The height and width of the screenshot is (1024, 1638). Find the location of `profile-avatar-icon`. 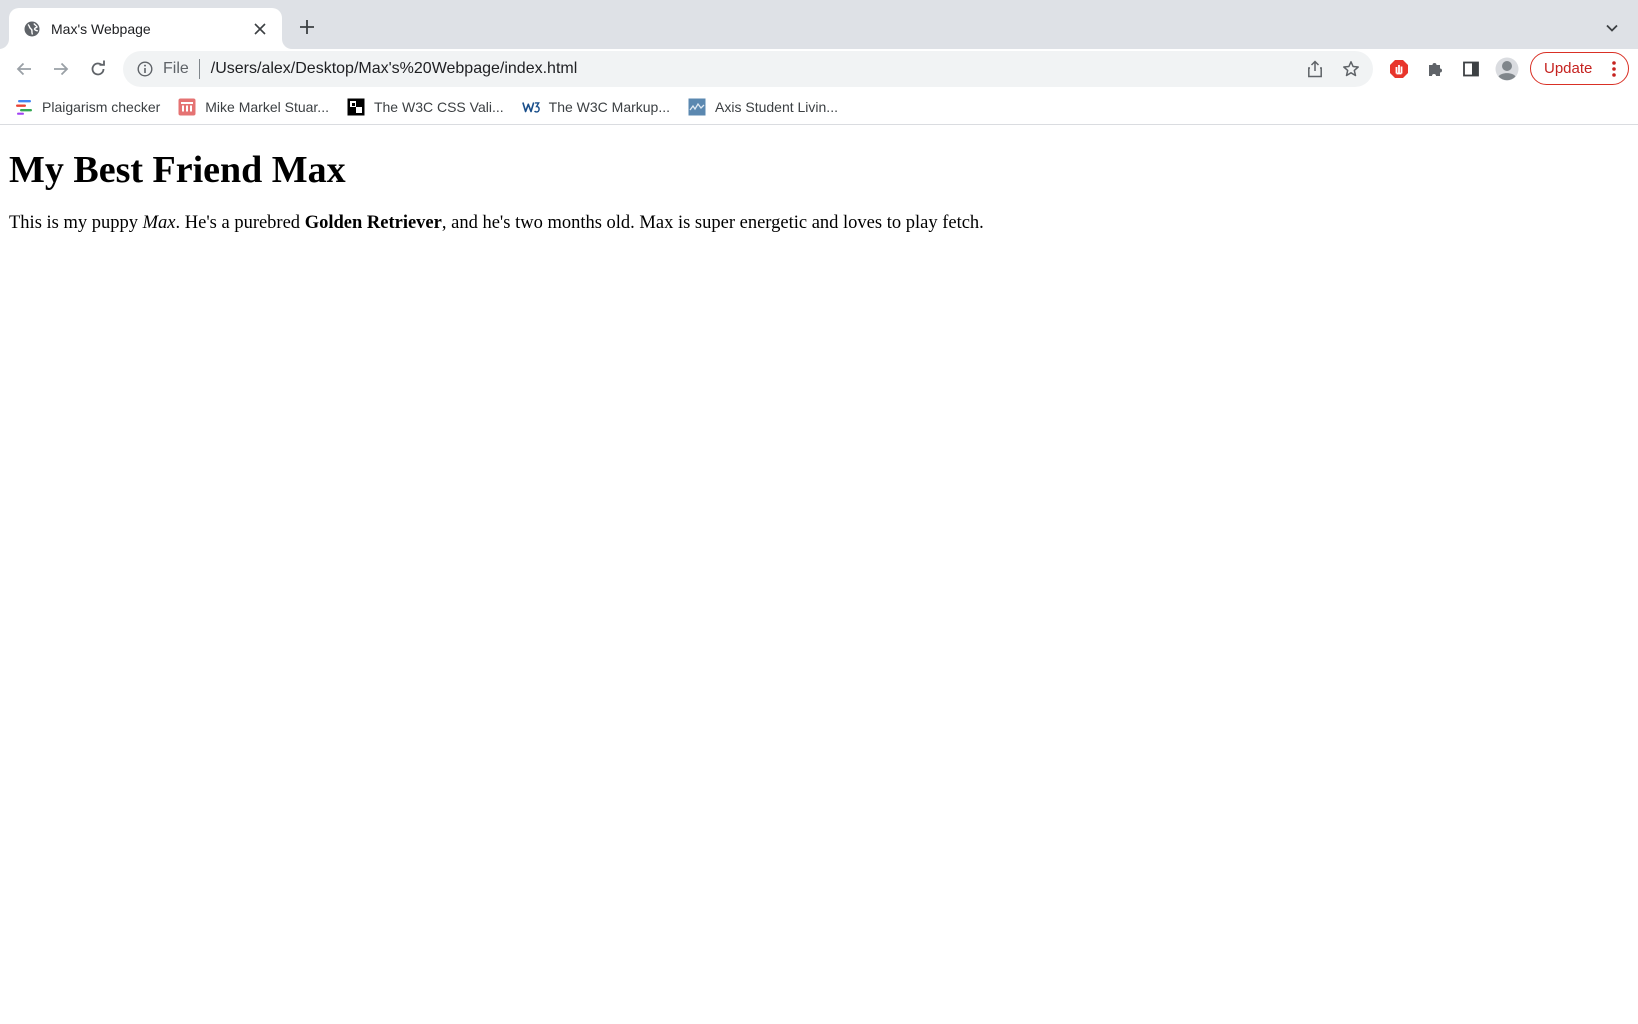

profile-avatar-icon is located at coordinates (1507, 69).